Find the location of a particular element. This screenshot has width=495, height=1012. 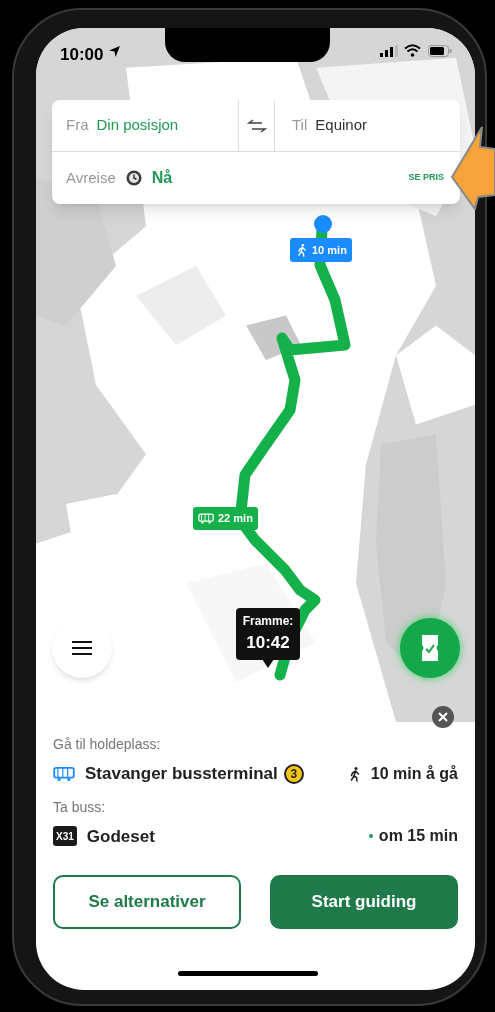

close-icon is located at coordinates (443, 717).